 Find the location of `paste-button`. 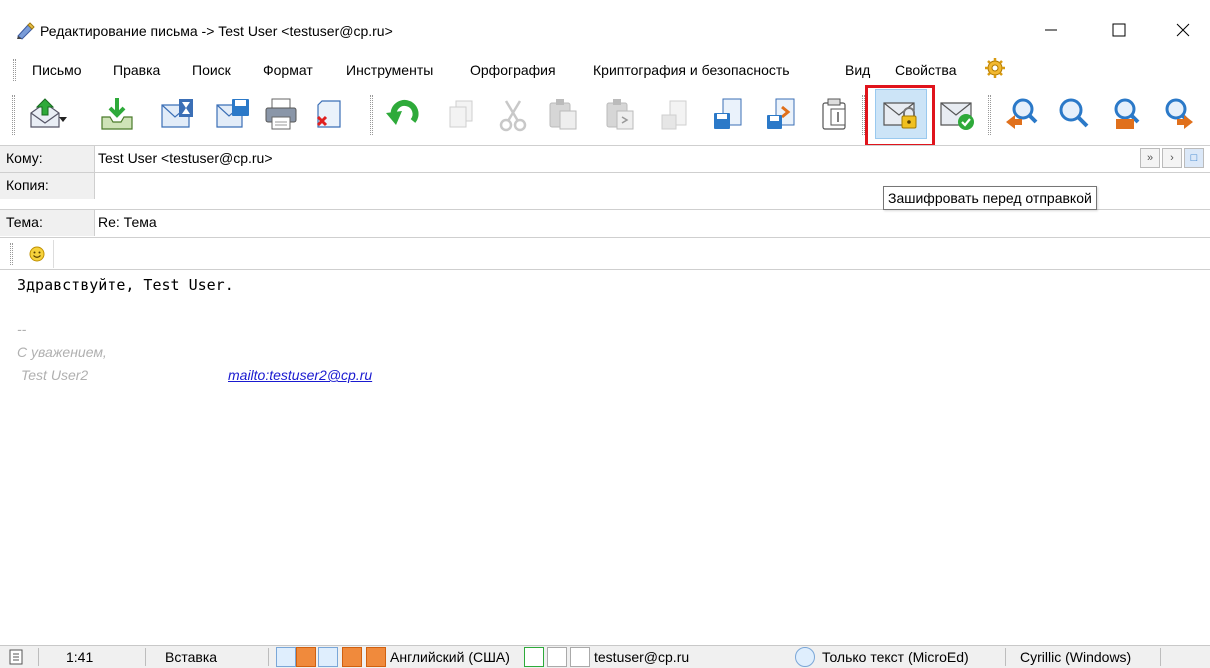

paste-button is located at coordinates (563, 114).